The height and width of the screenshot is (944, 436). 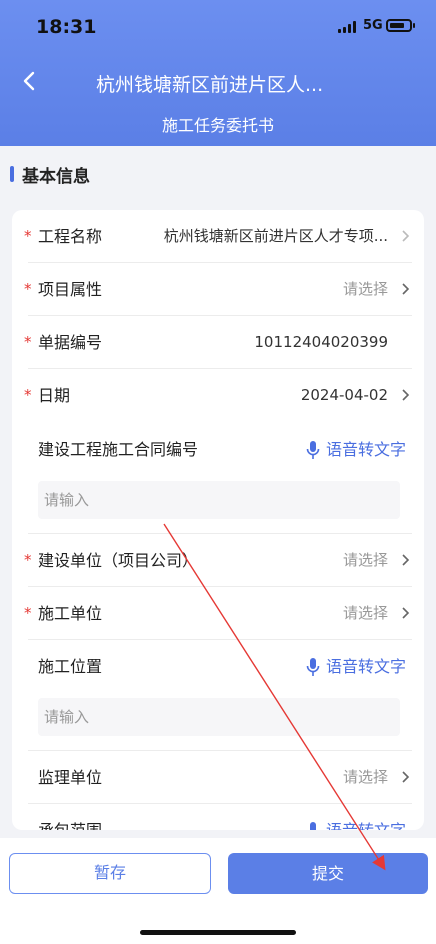 I want to click on field-label: 项目属性, so click(x=70, y=289).